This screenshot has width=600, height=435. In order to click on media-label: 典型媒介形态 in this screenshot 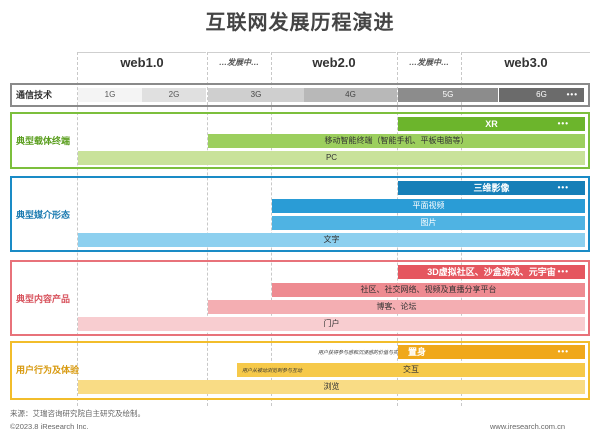, I will do `click(43, 215)`.